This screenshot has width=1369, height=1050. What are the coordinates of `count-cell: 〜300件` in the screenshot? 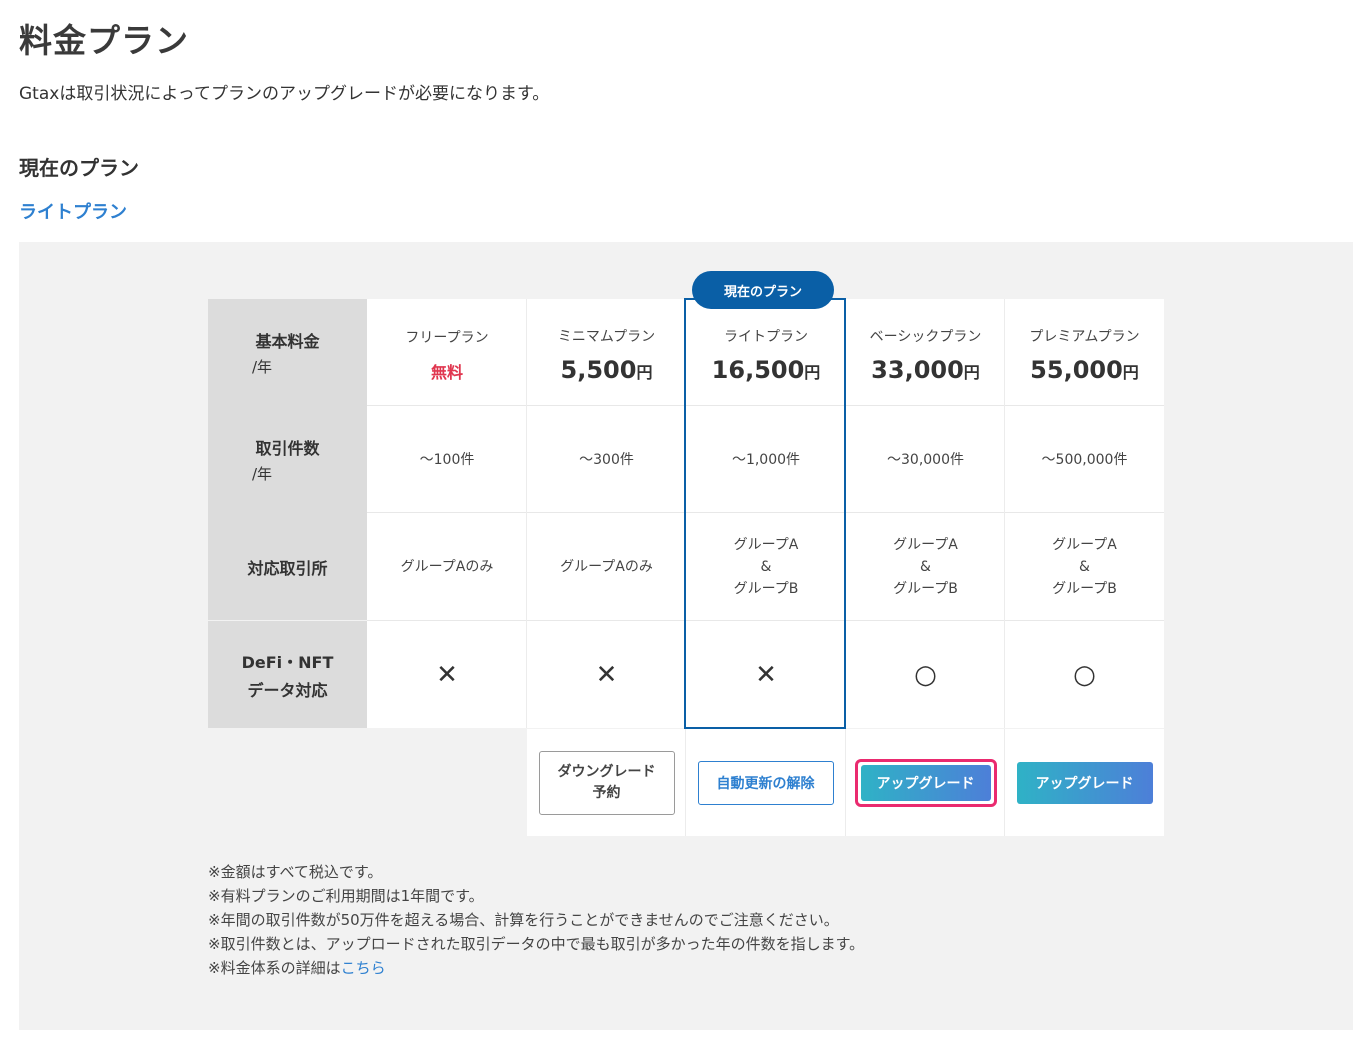 It's located at (606, 459).